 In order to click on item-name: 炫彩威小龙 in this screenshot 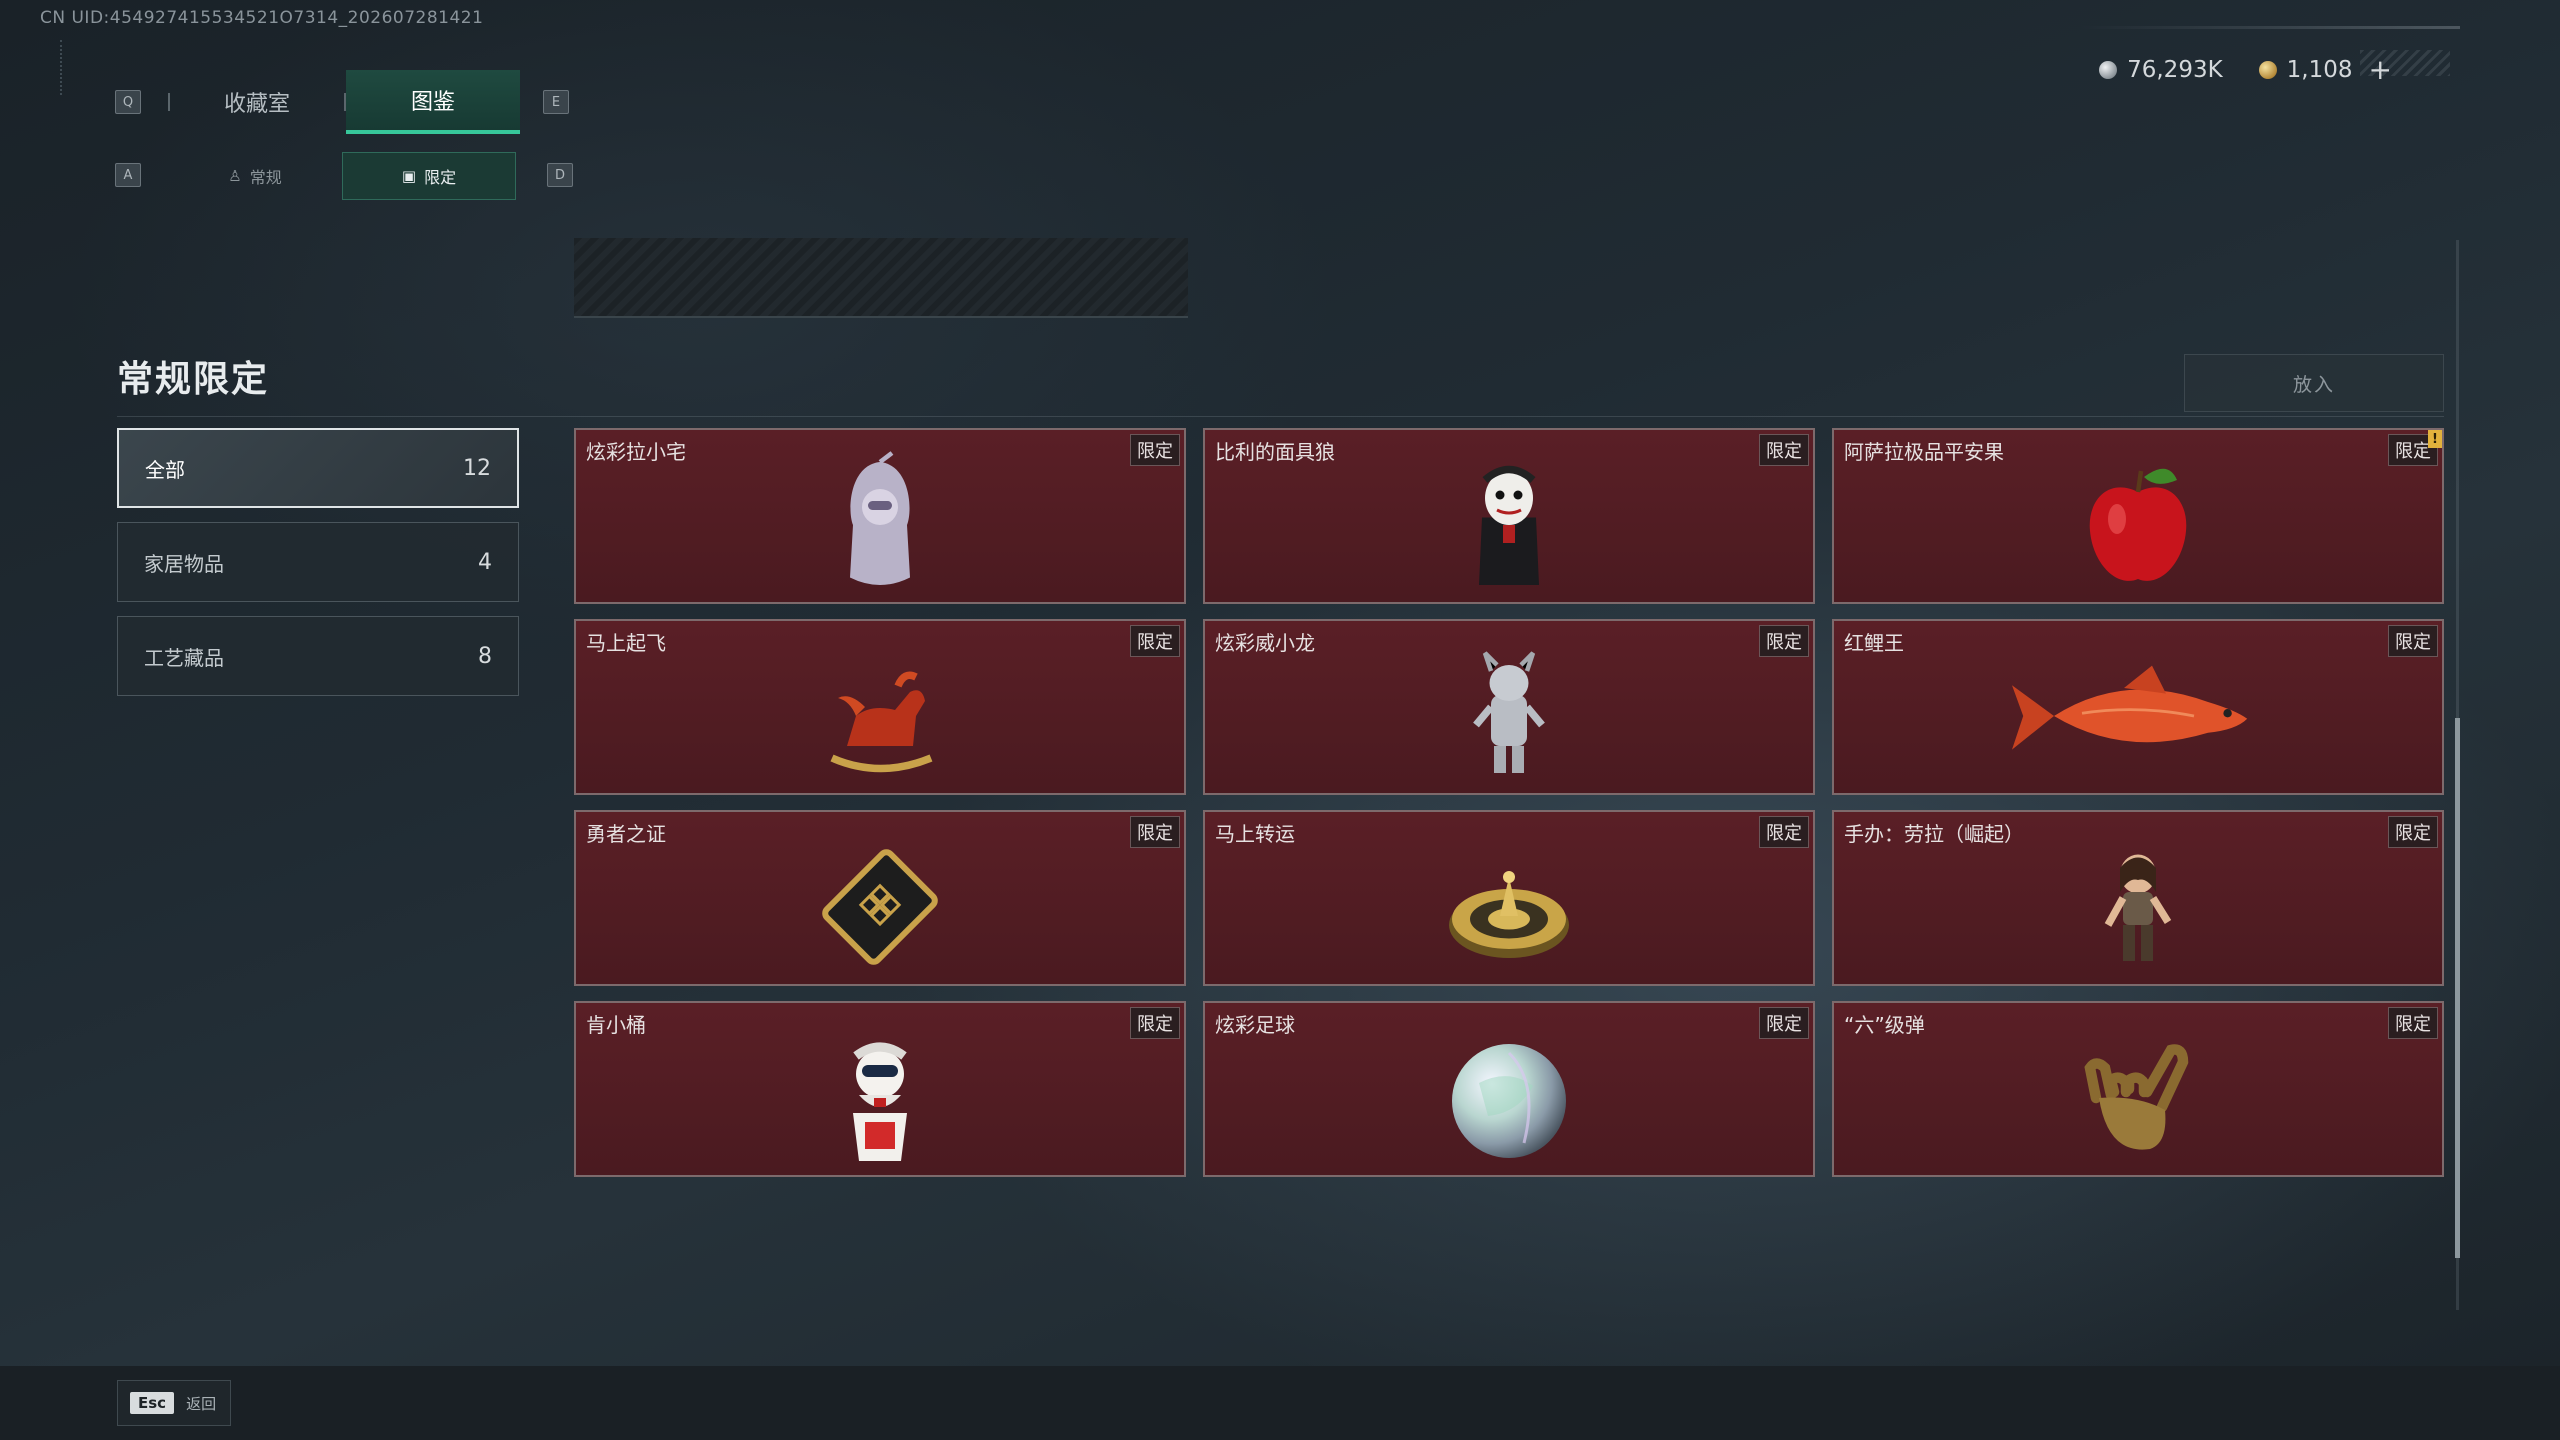, I will do `click(1265, 643)`.